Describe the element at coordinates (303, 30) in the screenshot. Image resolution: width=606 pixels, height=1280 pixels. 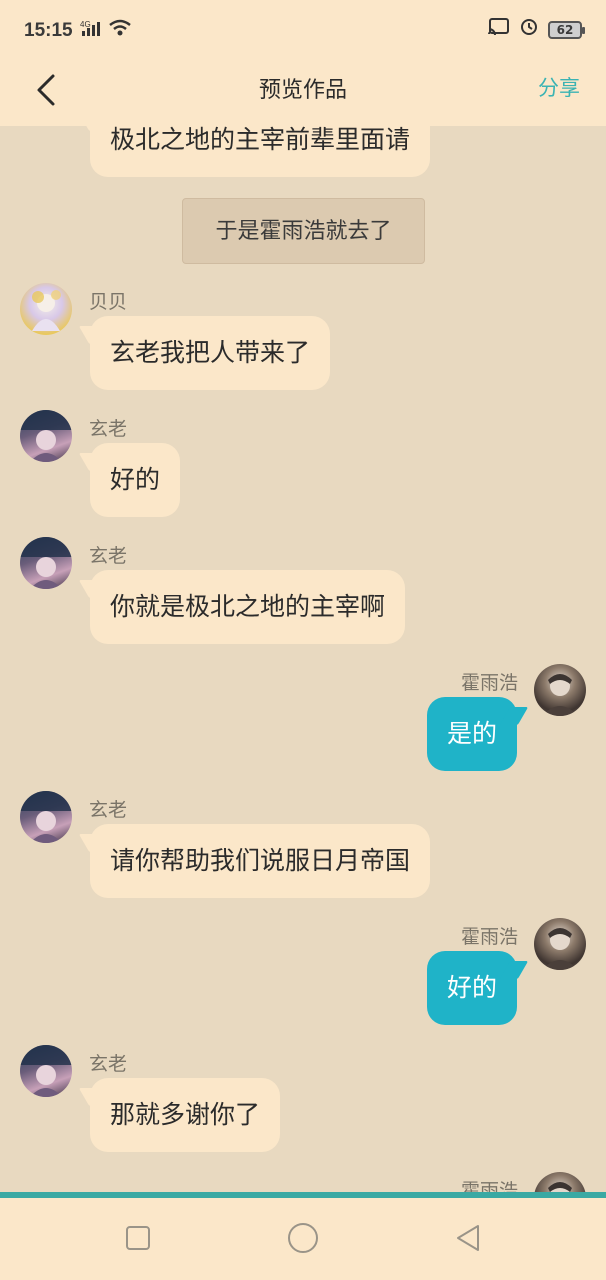
I see `status-bar: 15:15 4G 62` at that location.